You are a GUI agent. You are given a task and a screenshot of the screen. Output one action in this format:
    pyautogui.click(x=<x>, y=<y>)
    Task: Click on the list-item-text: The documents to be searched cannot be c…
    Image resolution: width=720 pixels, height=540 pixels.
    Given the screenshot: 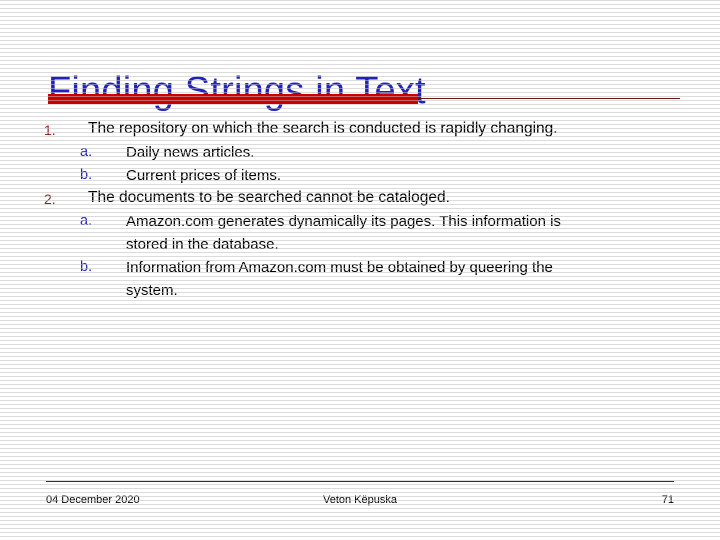 What is the action you would take?
    pyautogui.click(x=269, y=197)
    